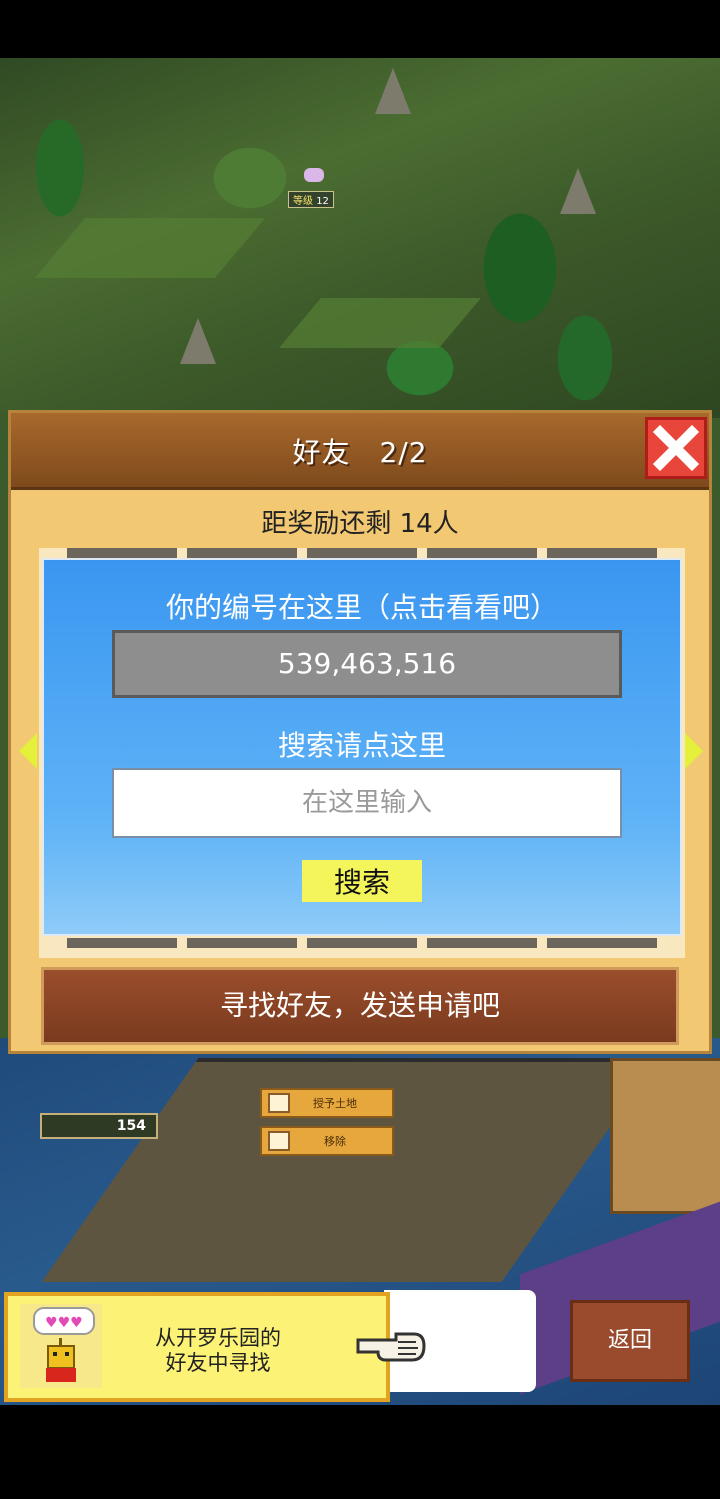  What do you see at coordinates (360, 524) in the screenshot?
I see `reward-remaining-text: 距奖励还剩 14人` at bounding box center [360, 524].